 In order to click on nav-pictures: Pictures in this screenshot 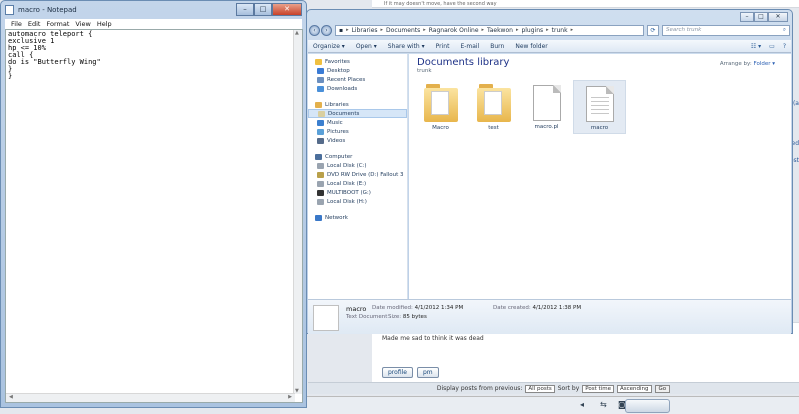, I will do `click(357, 131)`.